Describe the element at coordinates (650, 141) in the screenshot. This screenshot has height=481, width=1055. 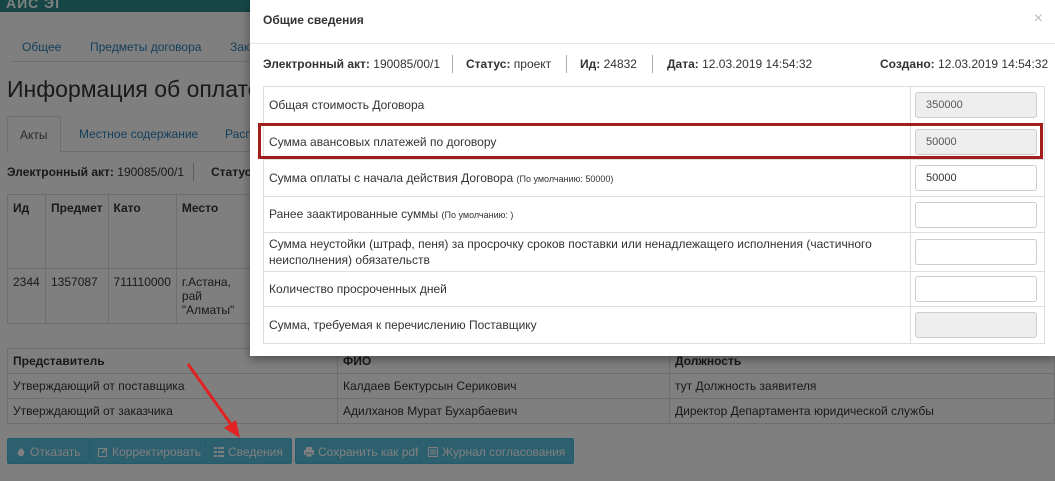
I see `highlight-box-annotation` at that location.